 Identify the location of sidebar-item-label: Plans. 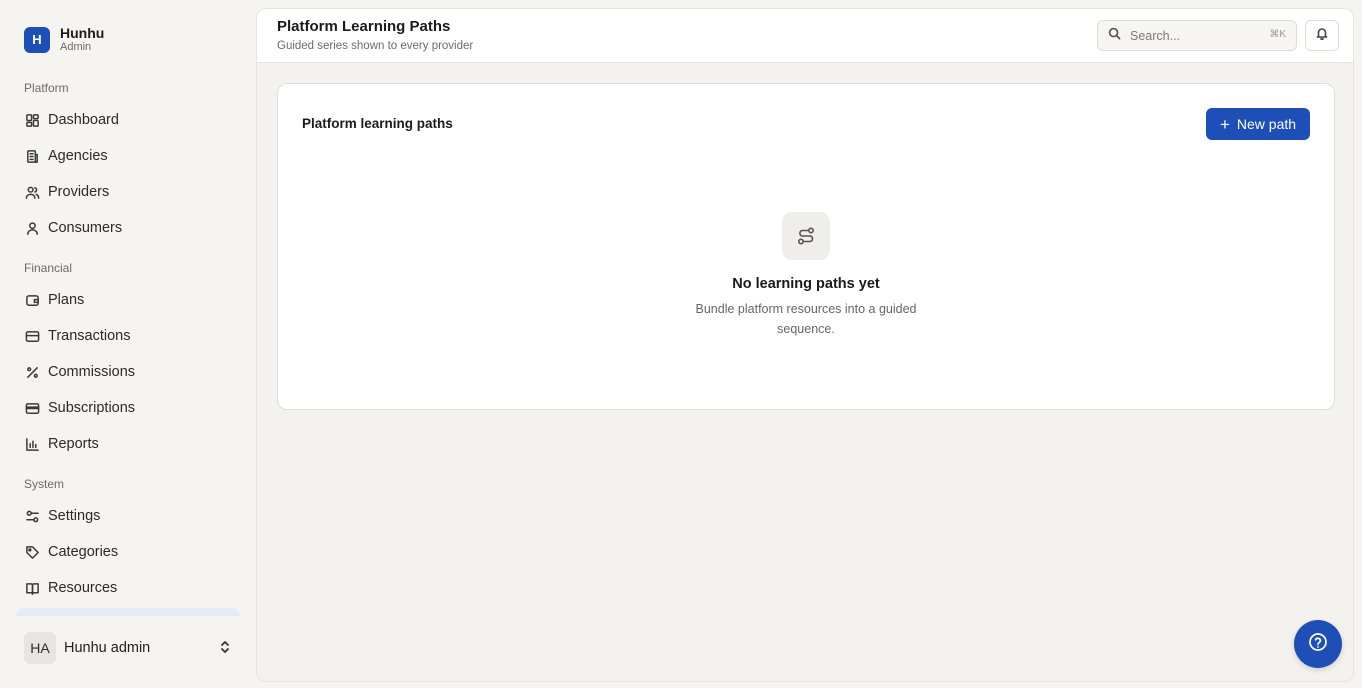
(66, 300).